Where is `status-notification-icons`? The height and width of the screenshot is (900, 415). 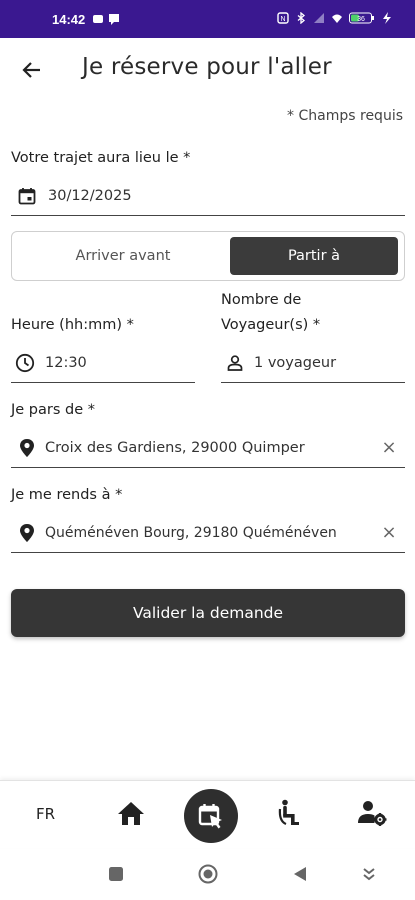 status-notification-icons is located at coordinates (106, 19).